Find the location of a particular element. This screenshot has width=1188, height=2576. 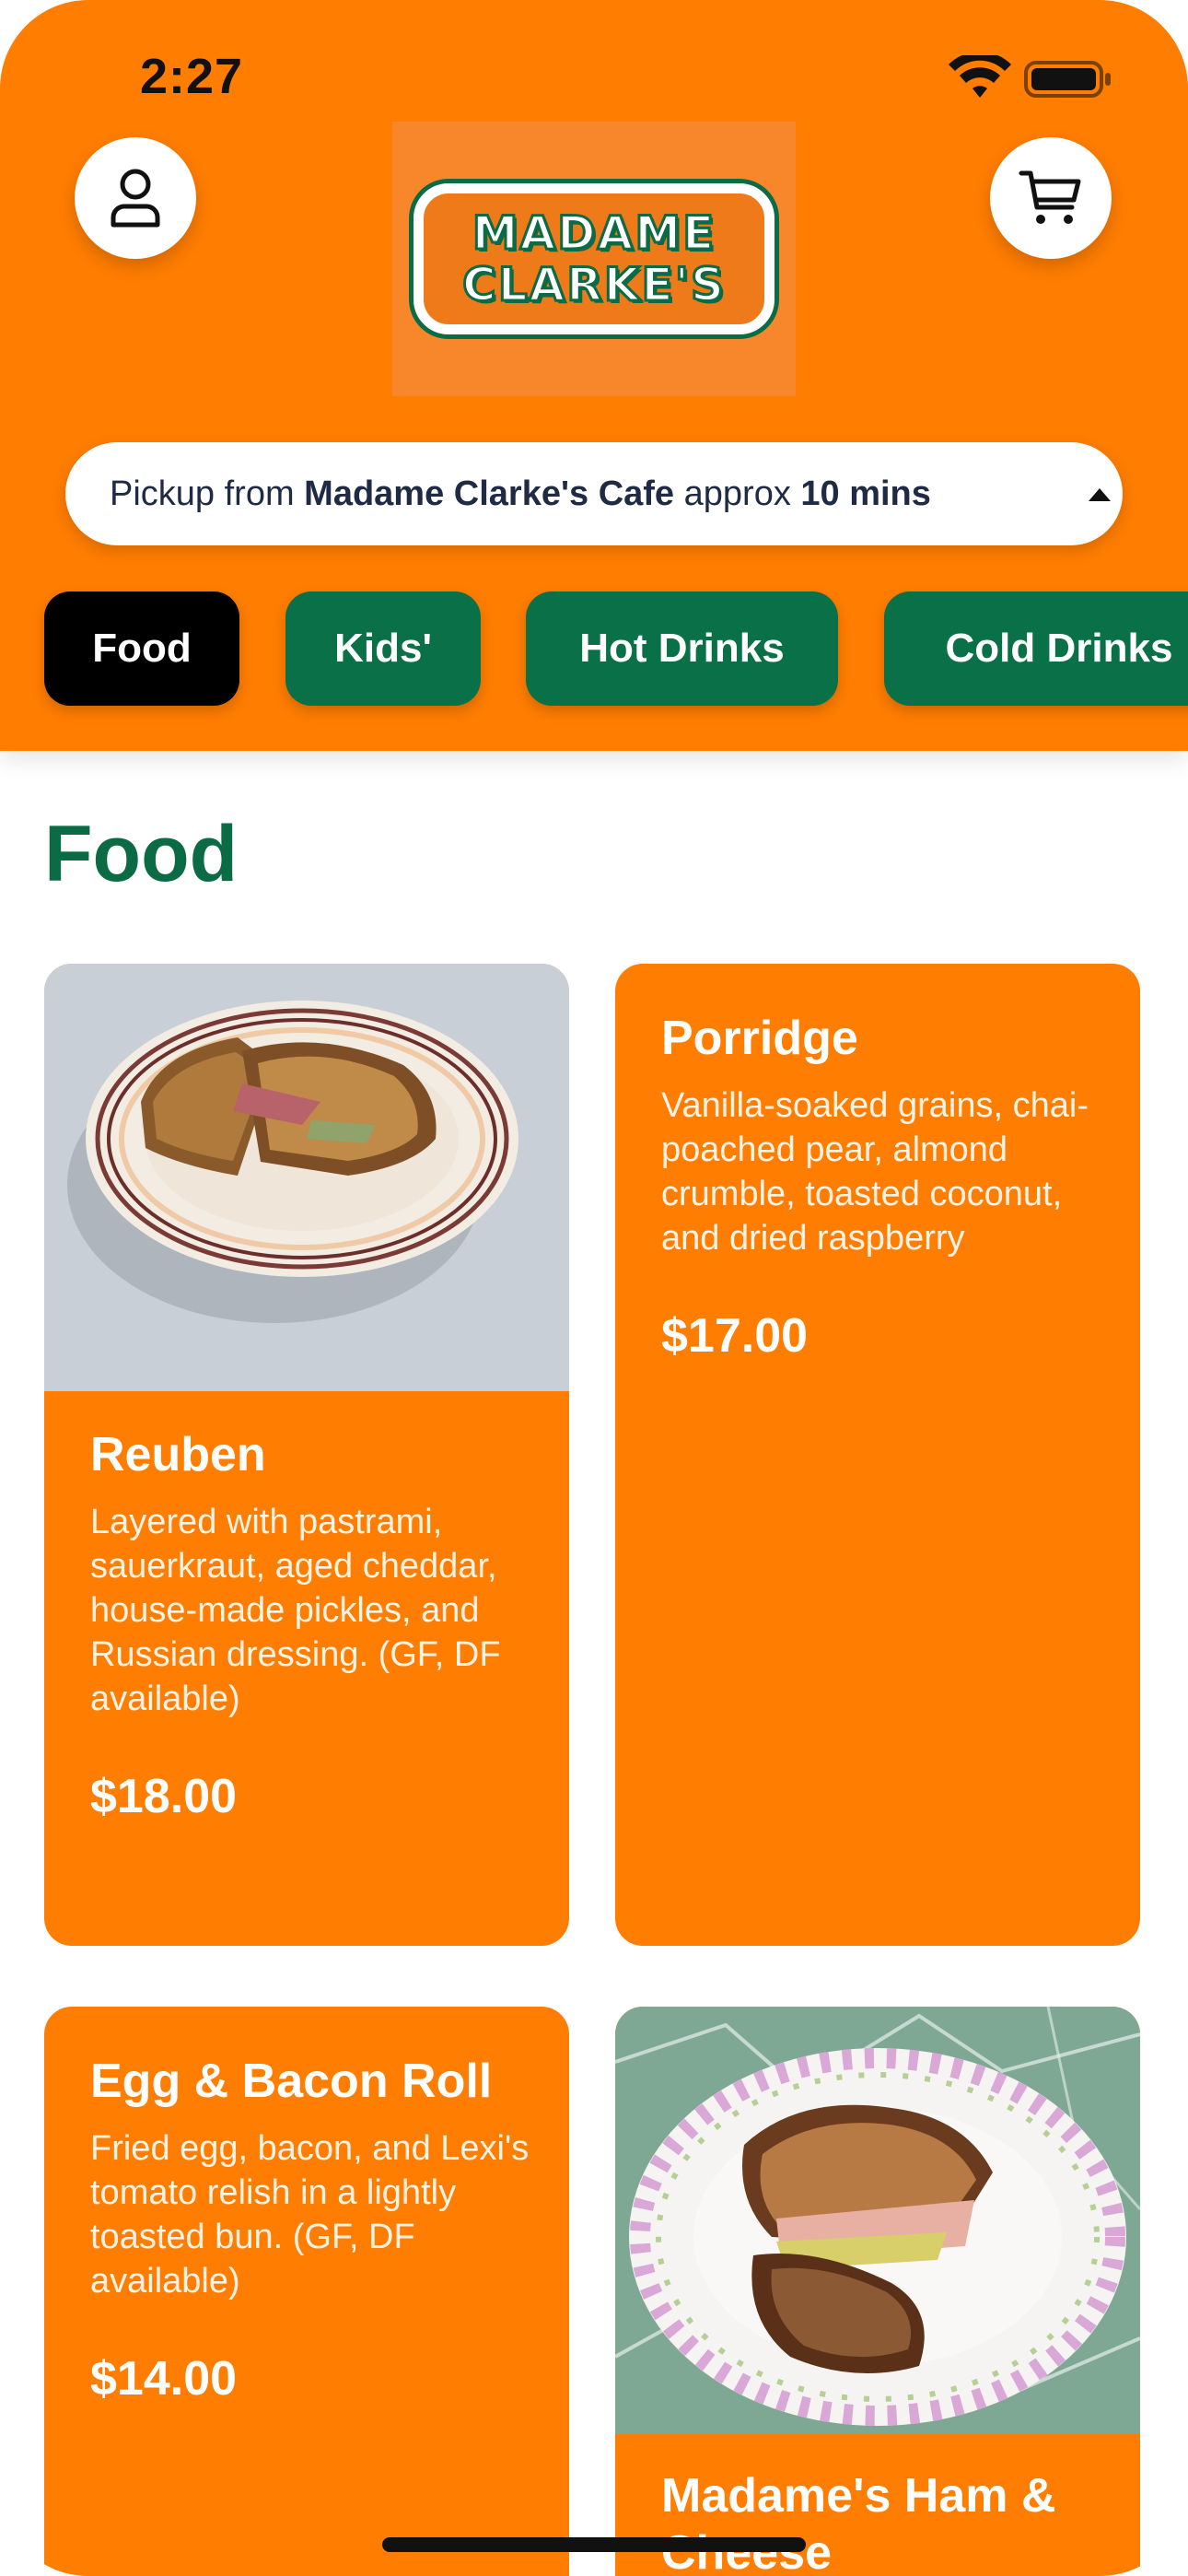

wifi-icon is located at coordinates (980, 76).